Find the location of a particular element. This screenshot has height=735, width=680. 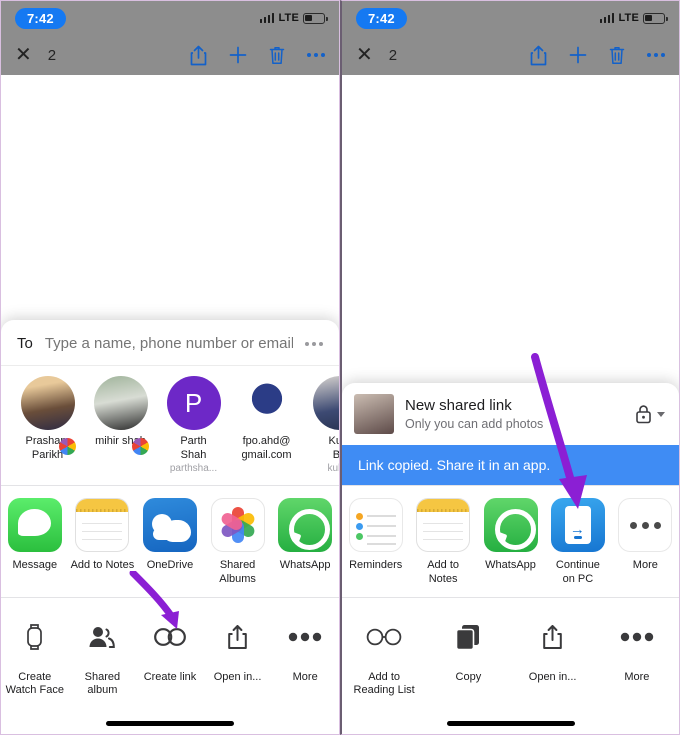

link-subtitle: Only you can add photos is located at coordinates (474, 423).